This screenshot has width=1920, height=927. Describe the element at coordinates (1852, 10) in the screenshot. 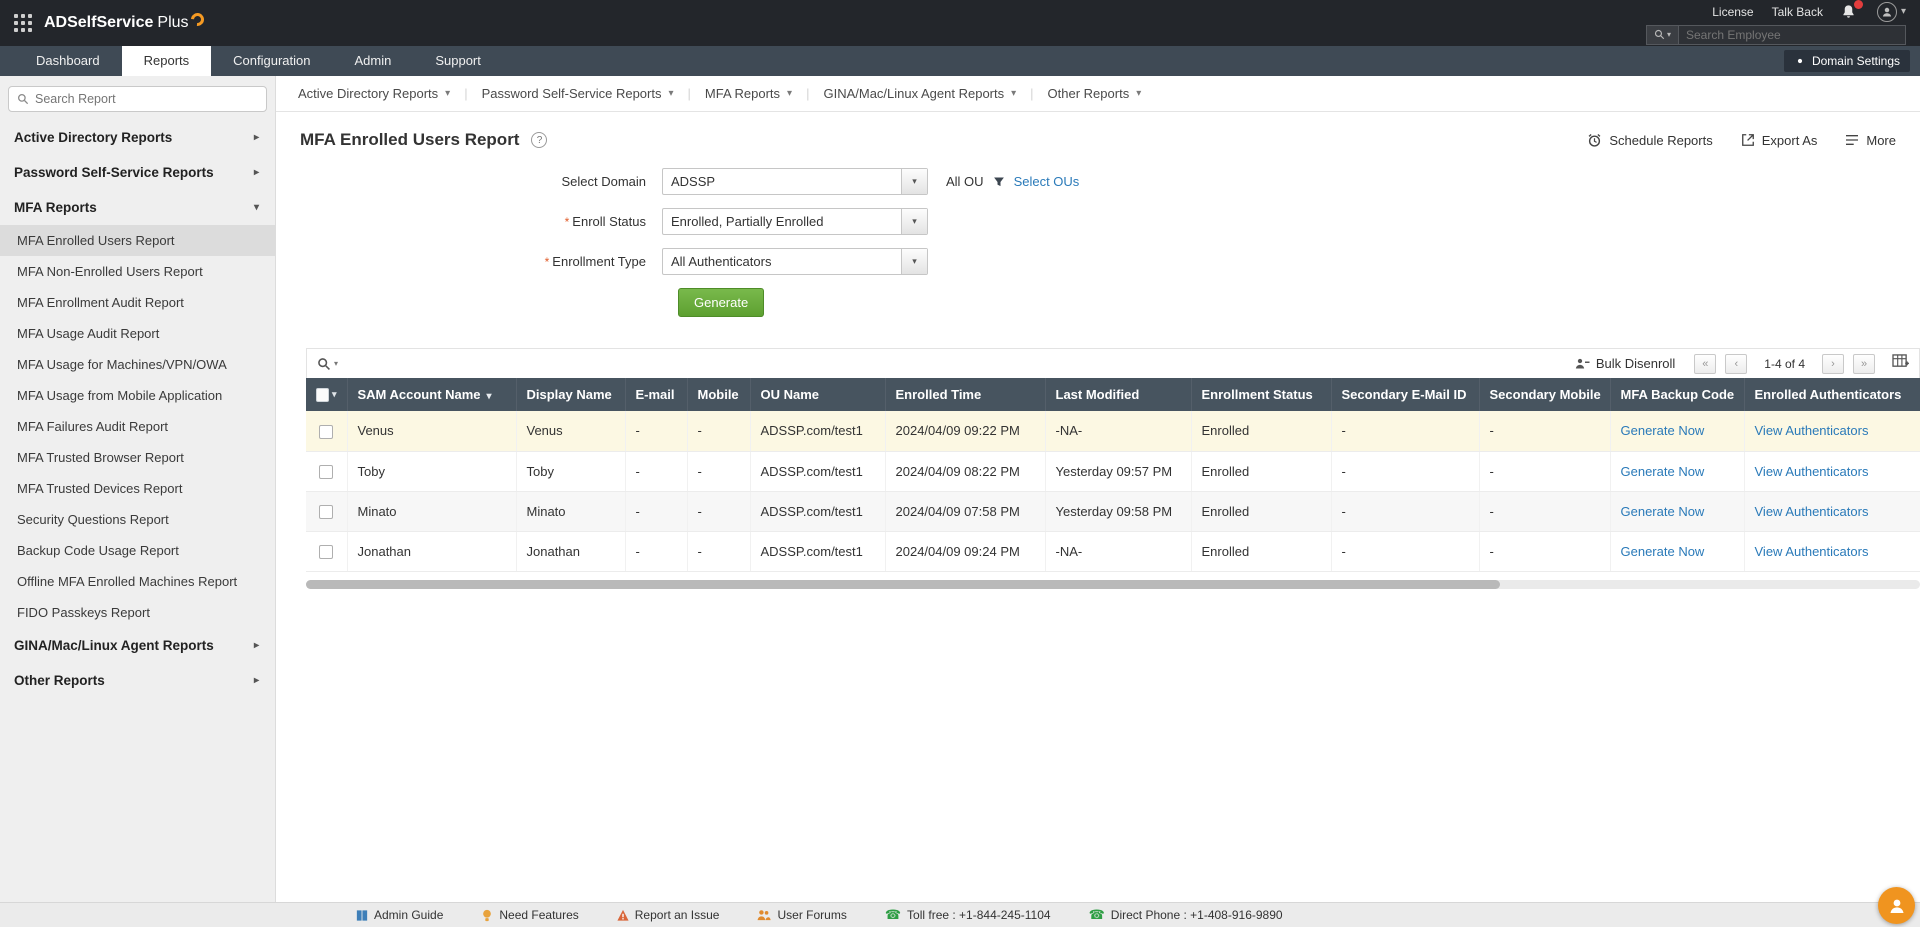

I see `notification-bell-icon` at that location.